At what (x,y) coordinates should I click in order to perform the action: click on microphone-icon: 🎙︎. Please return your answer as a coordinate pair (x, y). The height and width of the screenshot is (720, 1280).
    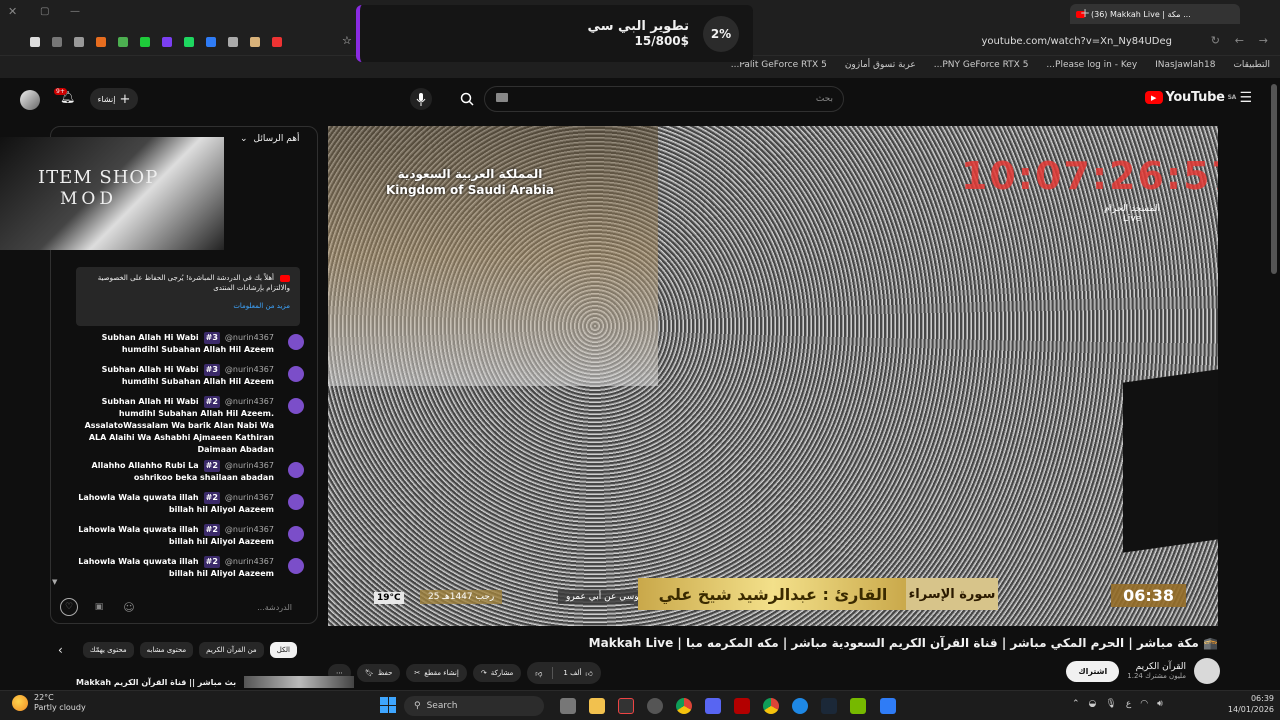
    Looking at the image, I should click on (1110, 704).